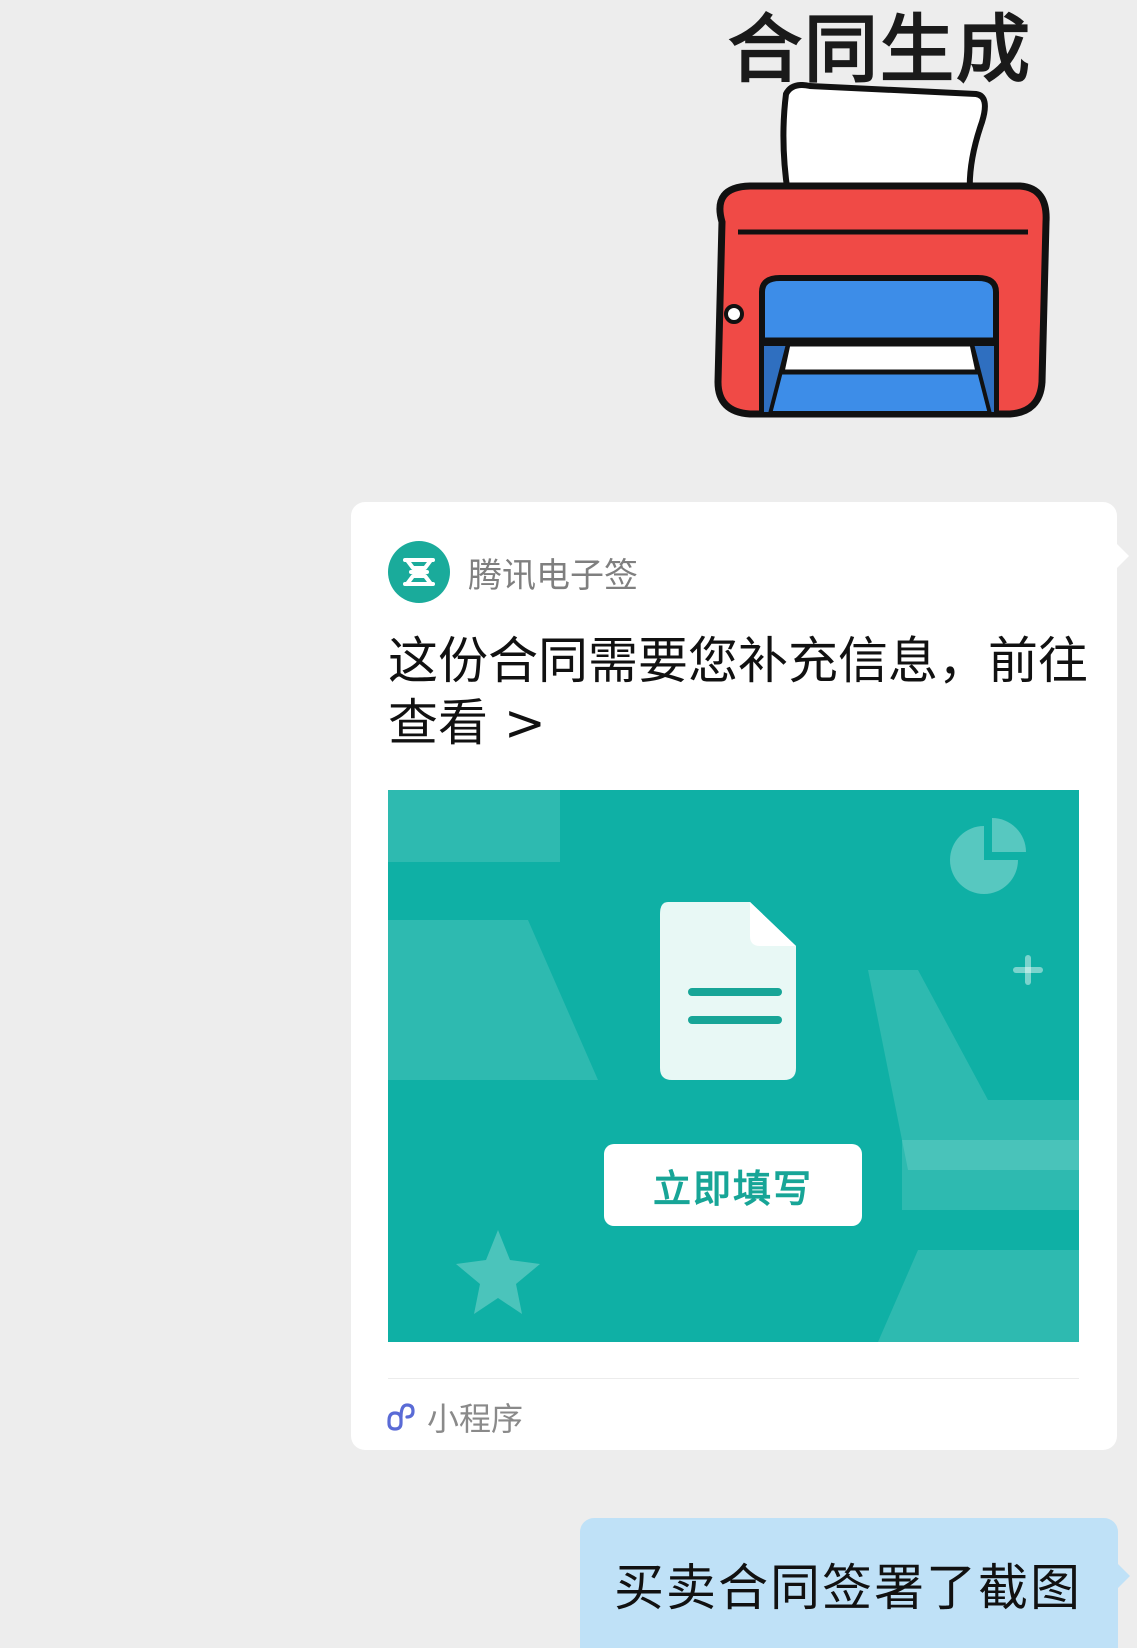 Image resolution: width=1137 pixels, height=1648 pixels. I want to click on tencent-esign-logo-icon, so click(419, 572).